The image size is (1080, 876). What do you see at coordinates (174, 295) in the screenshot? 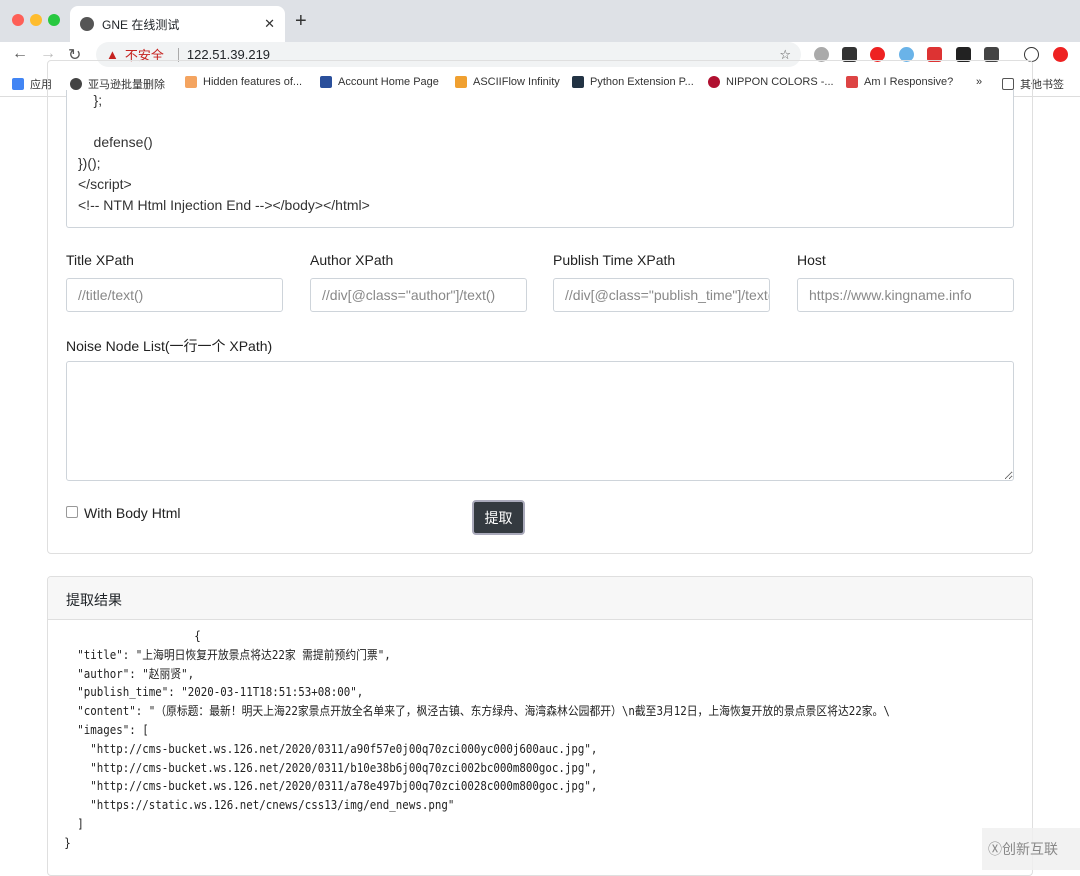
I see `title-xpath-input: //title/text()` at bounding box center [174, 295].